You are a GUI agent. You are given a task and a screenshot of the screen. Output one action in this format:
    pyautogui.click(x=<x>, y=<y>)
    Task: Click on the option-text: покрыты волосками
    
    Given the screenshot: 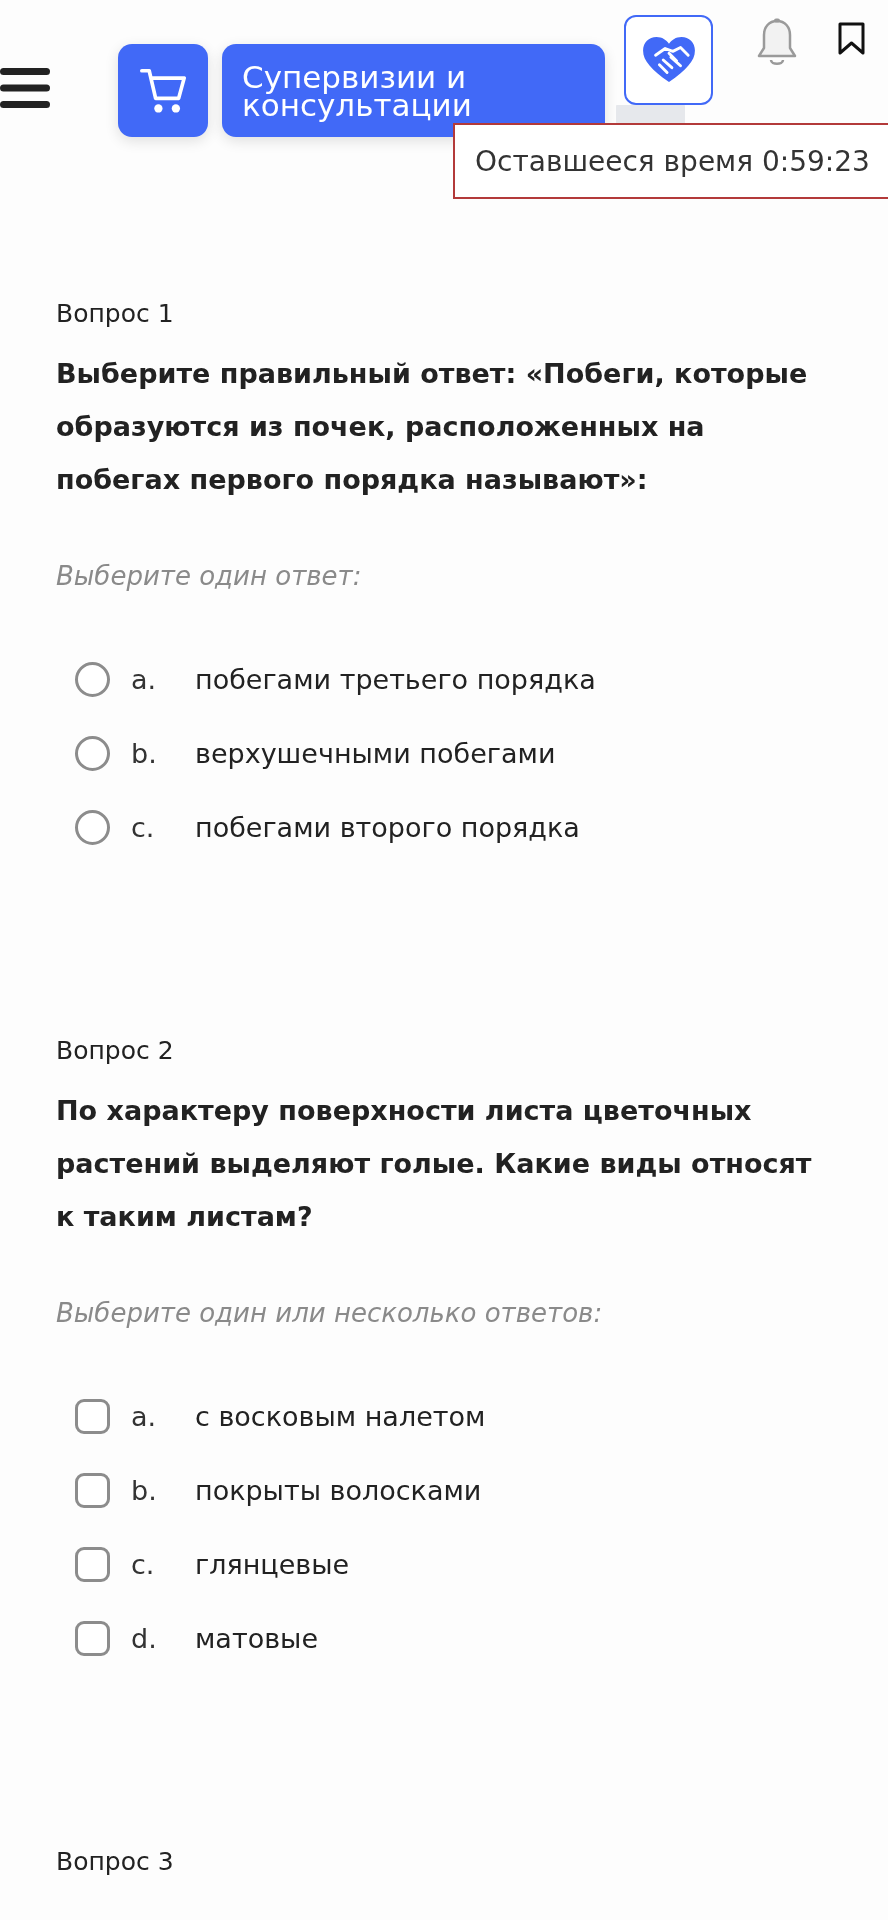 What is the action you would take?
    pyautogui.click(x=338, y=1490)
    